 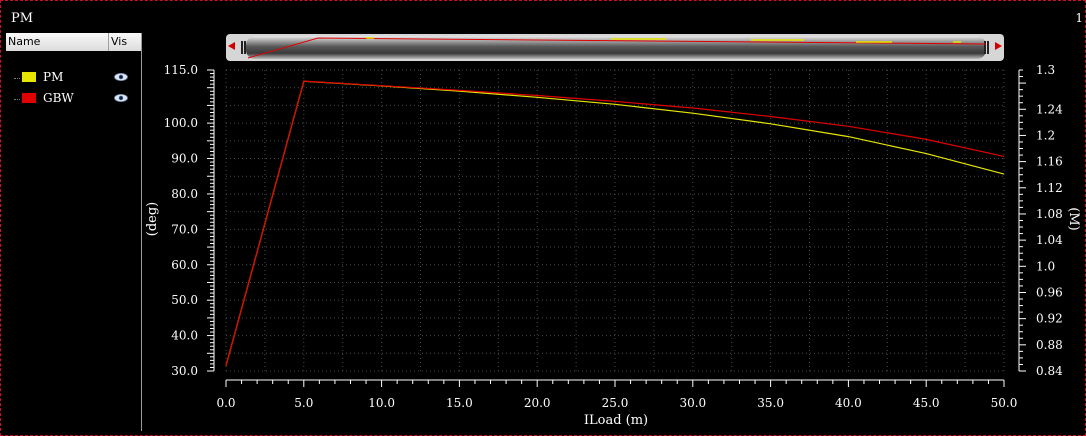 What do you see at coordinates (303, 403) in the screenshot?
I see `x-tick-label: 5.0` at bounding box center [303, 403].